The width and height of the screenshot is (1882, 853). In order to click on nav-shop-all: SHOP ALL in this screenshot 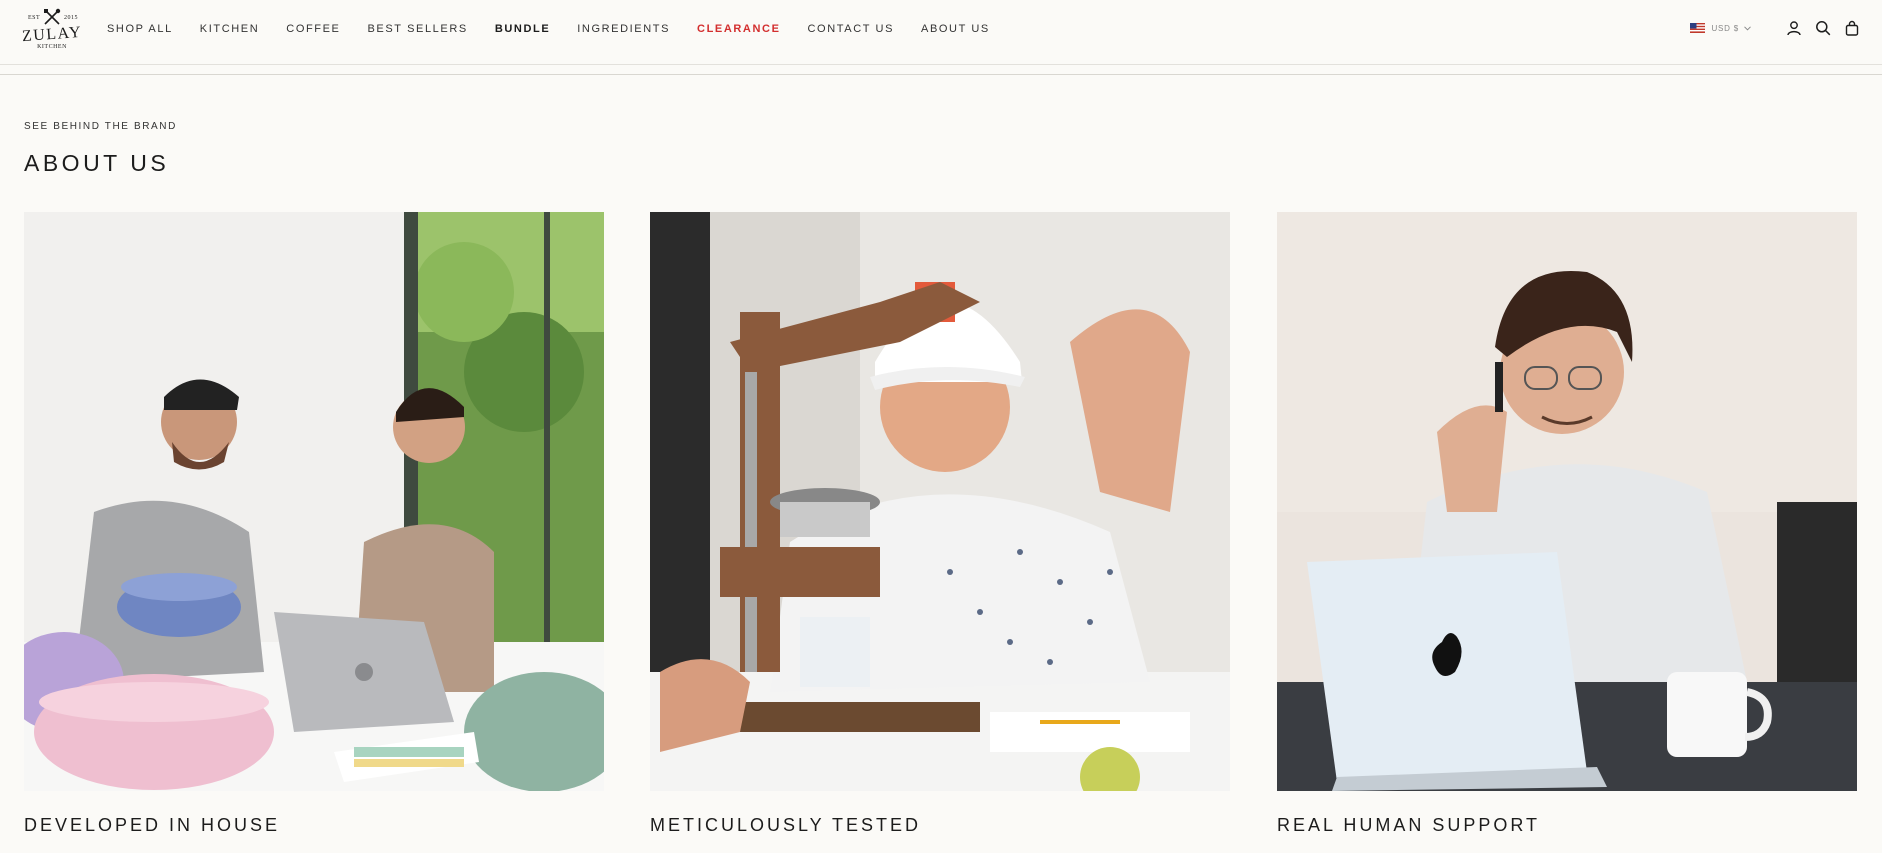, I will do `click(140, 29)`.